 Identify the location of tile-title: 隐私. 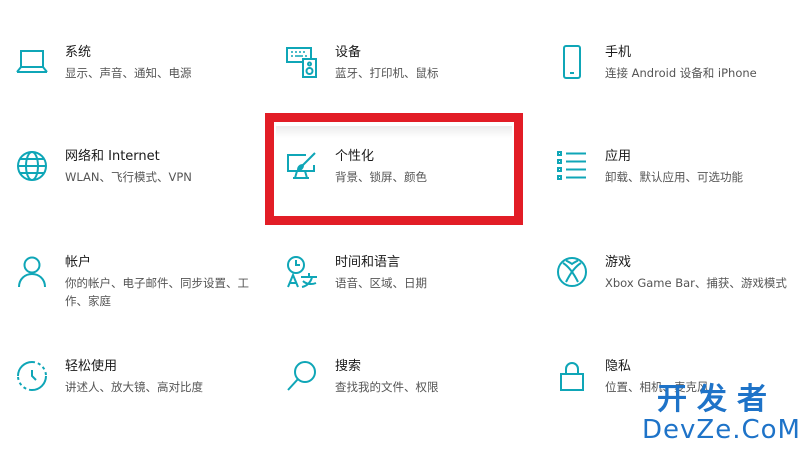
(618, 366).